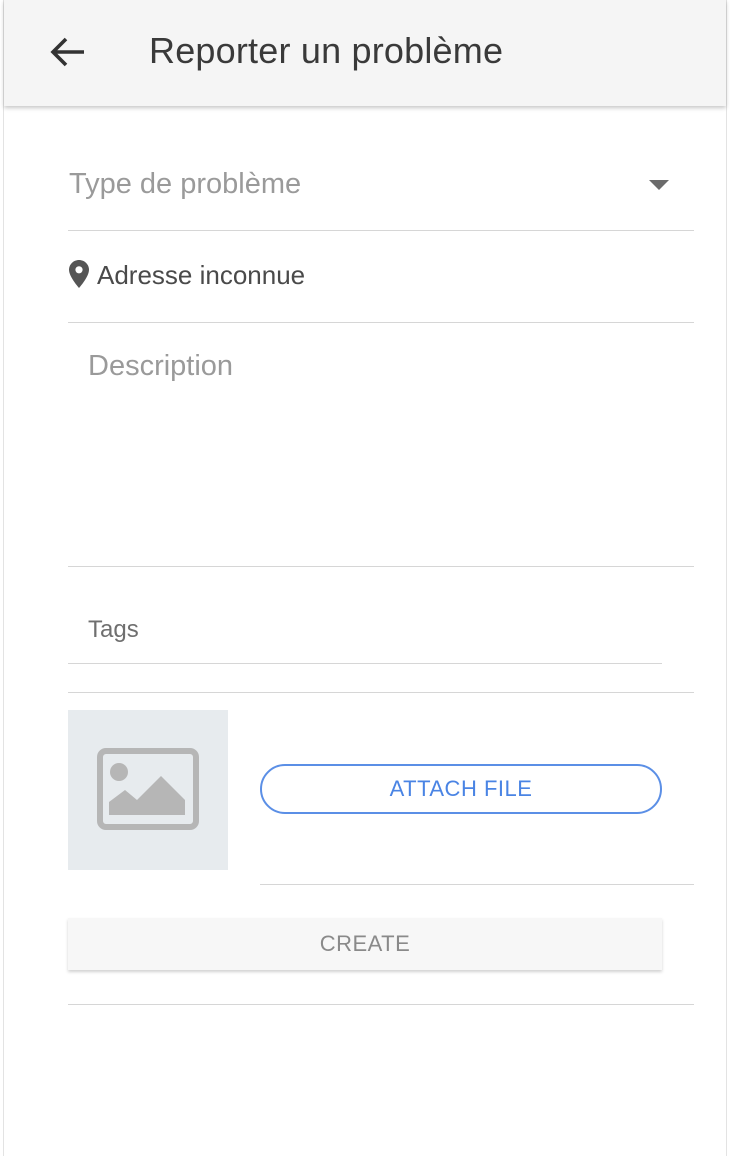 The height and width of the screenshot is (1156, 730). What do you see at coordinates (79, 274) in the screenshot?
I see `location-pin-icon` at bounding box center [79, 274].